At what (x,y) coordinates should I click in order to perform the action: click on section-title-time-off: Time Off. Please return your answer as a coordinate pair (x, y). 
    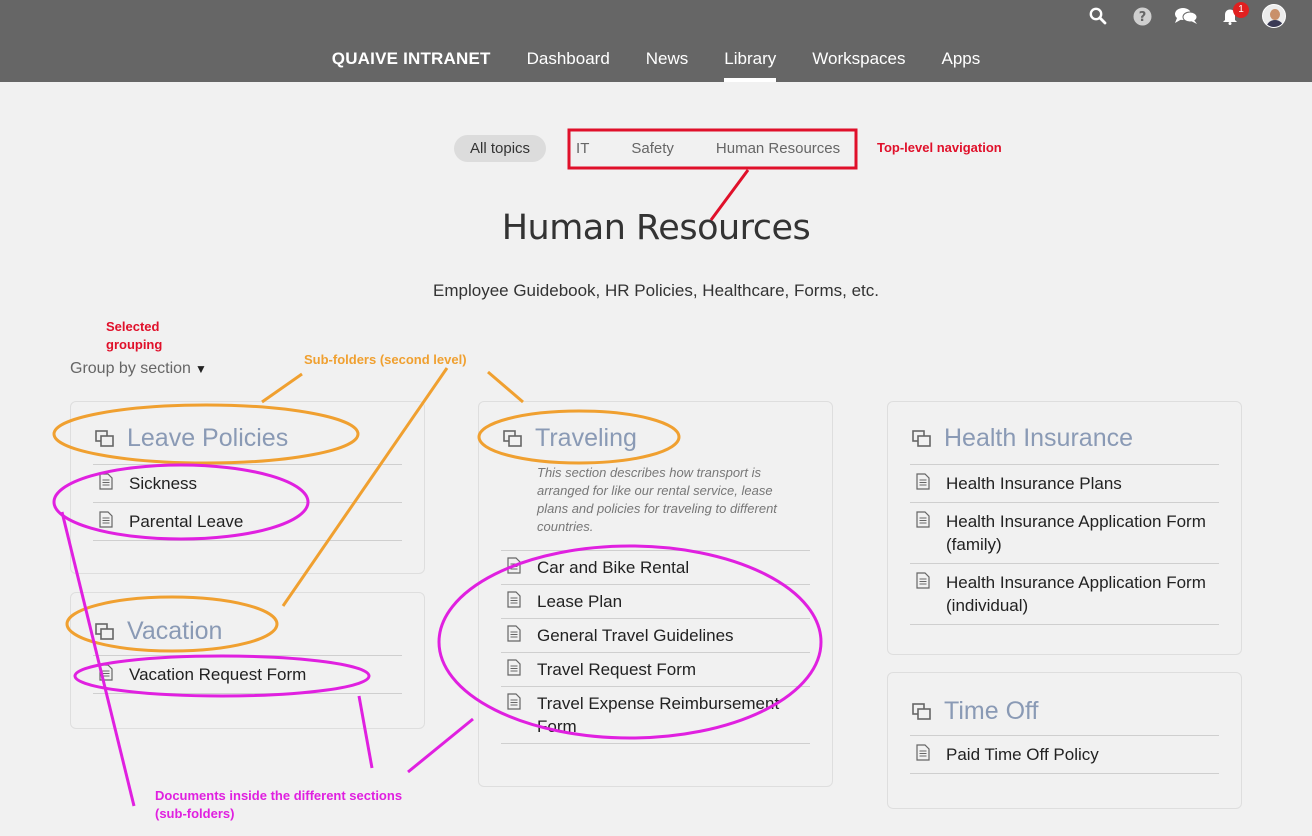
    Looking at the image, I should click on (975, 711).